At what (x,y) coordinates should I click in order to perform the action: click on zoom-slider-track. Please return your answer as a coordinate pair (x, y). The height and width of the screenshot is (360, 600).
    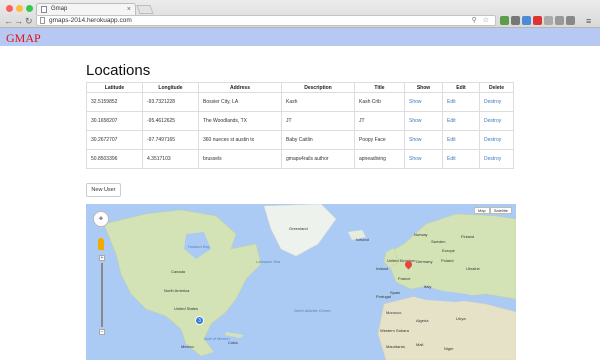
    Looking at the image, I should click on (102, 295).